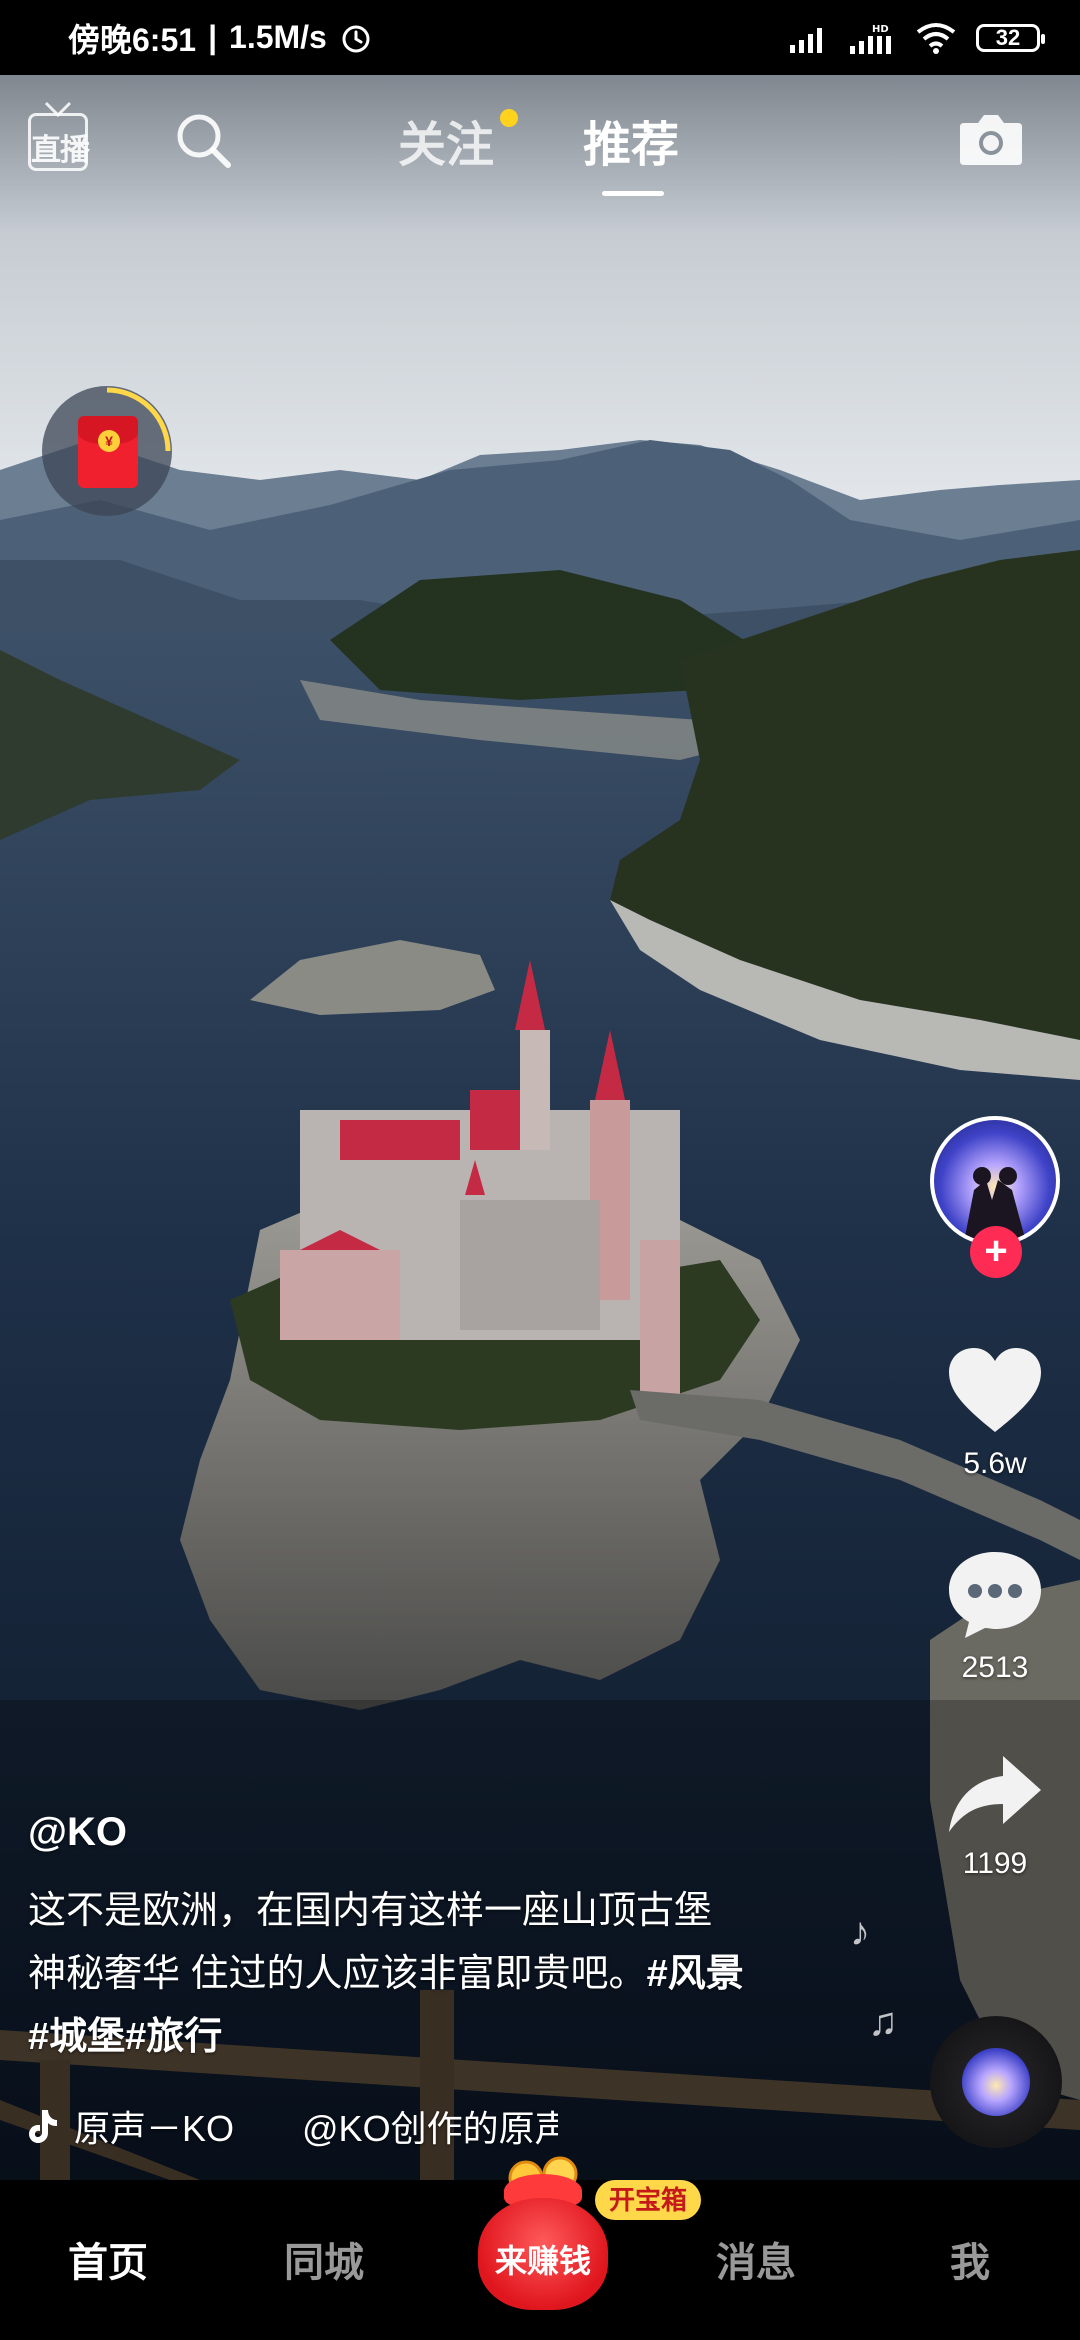  I want to click on status-right: HD 32, so click(917, 38).